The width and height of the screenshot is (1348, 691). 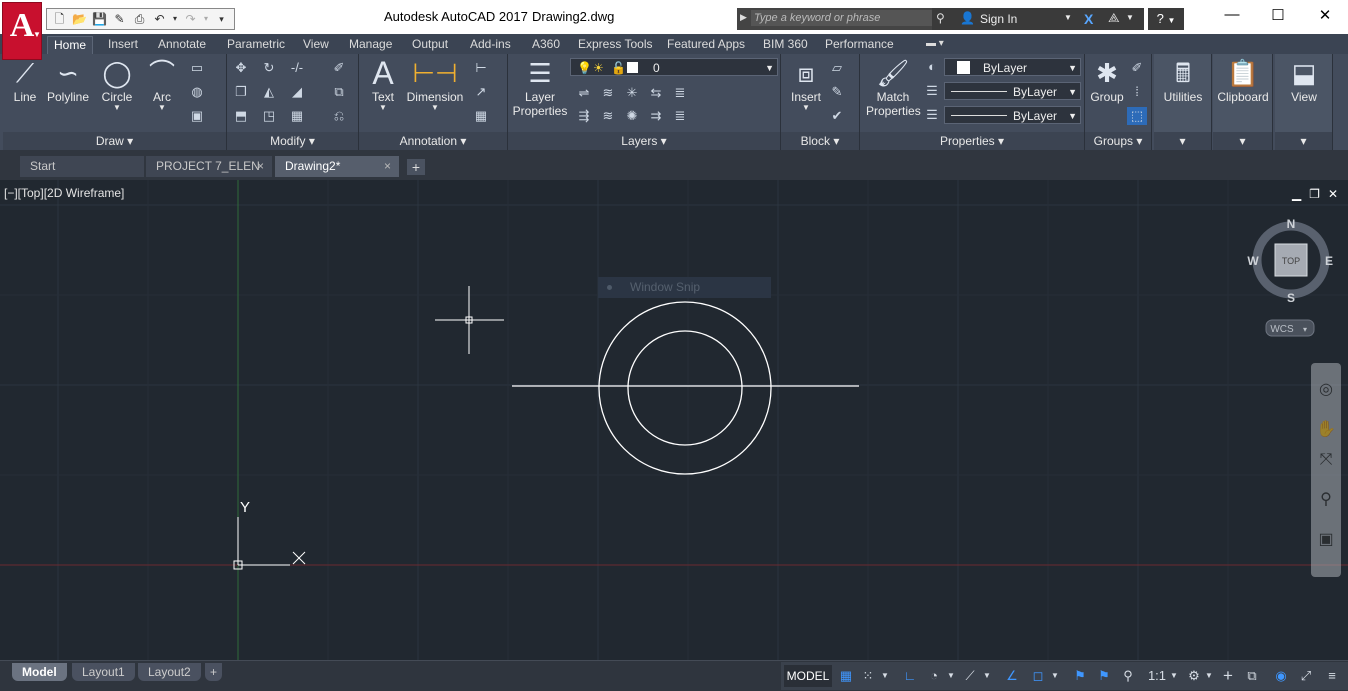 What do you see at coordinates (987, 676) in the screenshot?
I see `isodraft-dropdown-icon: ▼` at bounding box center [987, 676].